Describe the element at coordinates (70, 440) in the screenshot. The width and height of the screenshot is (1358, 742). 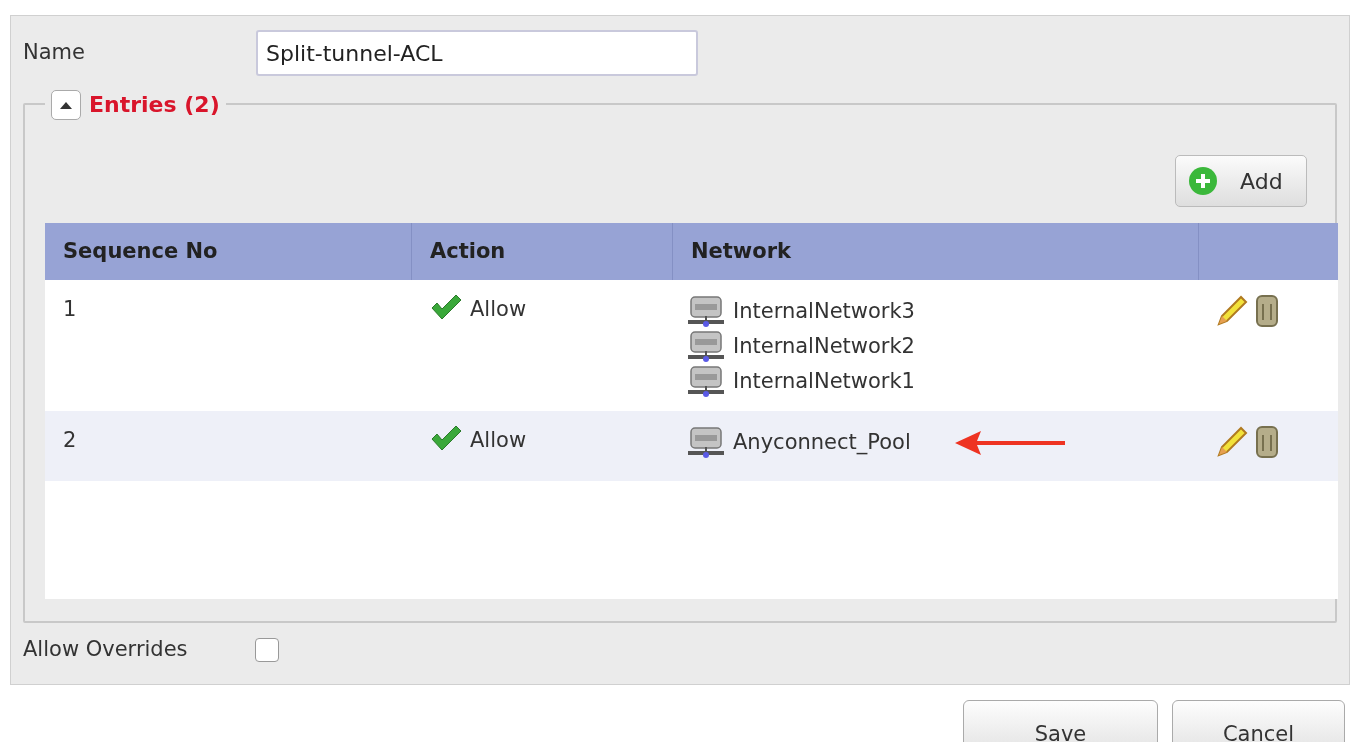
I see `sequence-cell: 2` at that location.